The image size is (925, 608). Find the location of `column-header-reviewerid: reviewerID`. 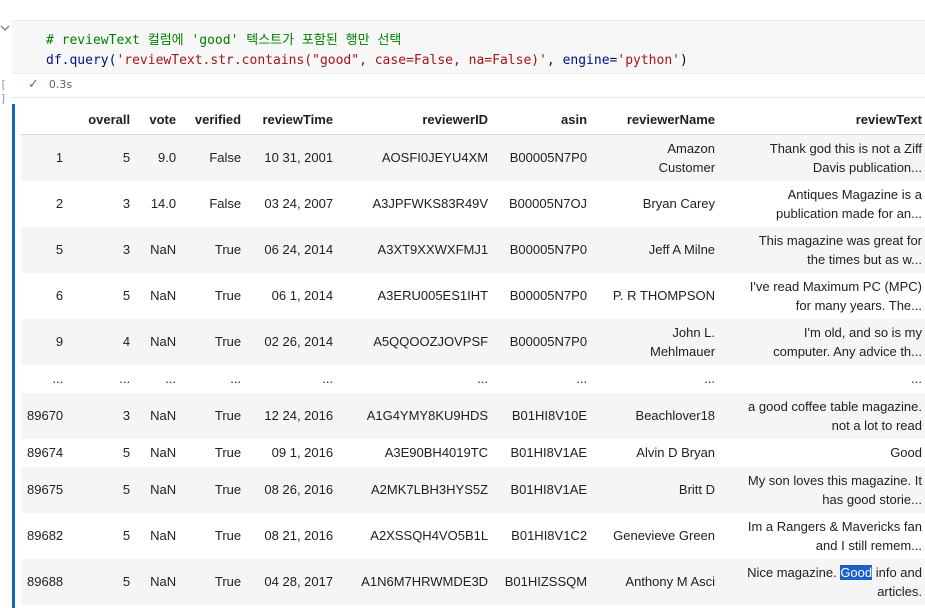

column-header-reviewerid: reviewerID is located at coordinates (417, 119).